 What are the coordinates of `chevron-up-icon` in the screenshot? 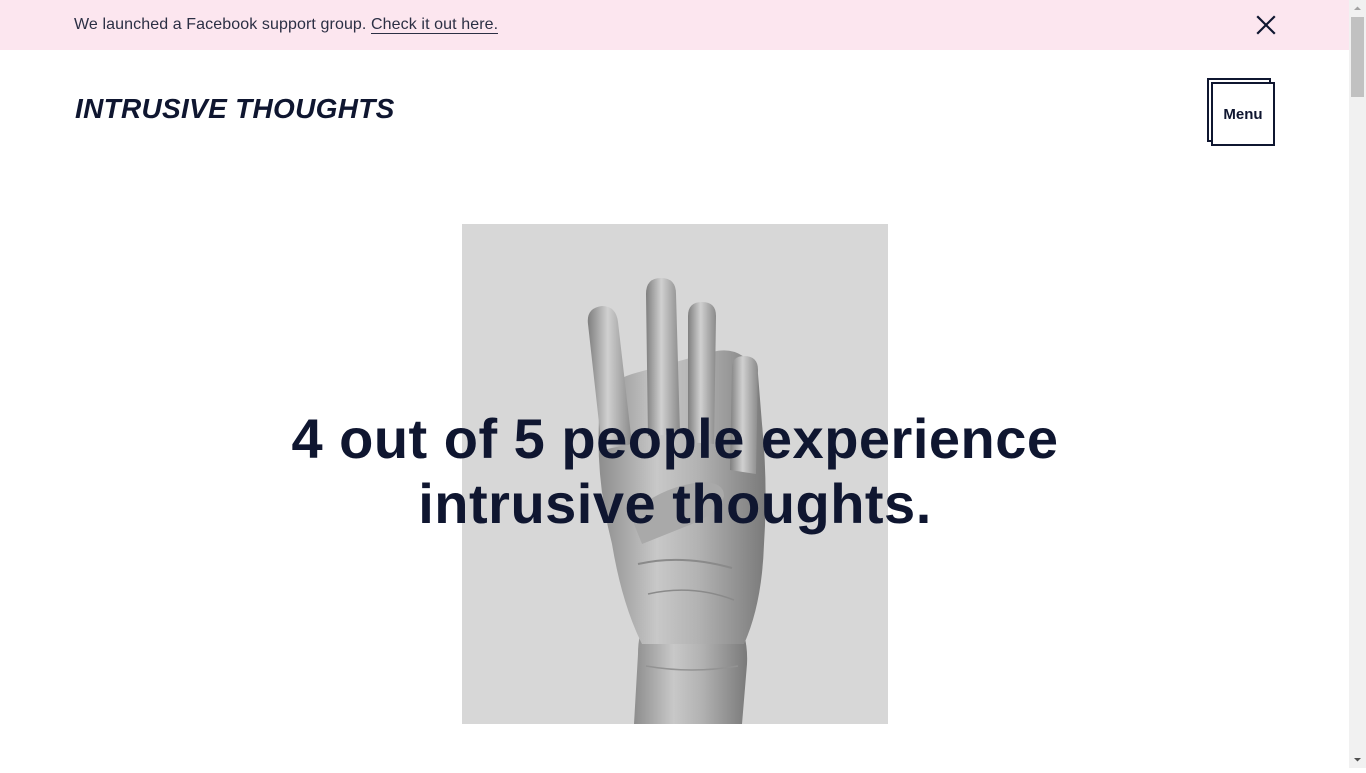 It's located at (1357, 8).